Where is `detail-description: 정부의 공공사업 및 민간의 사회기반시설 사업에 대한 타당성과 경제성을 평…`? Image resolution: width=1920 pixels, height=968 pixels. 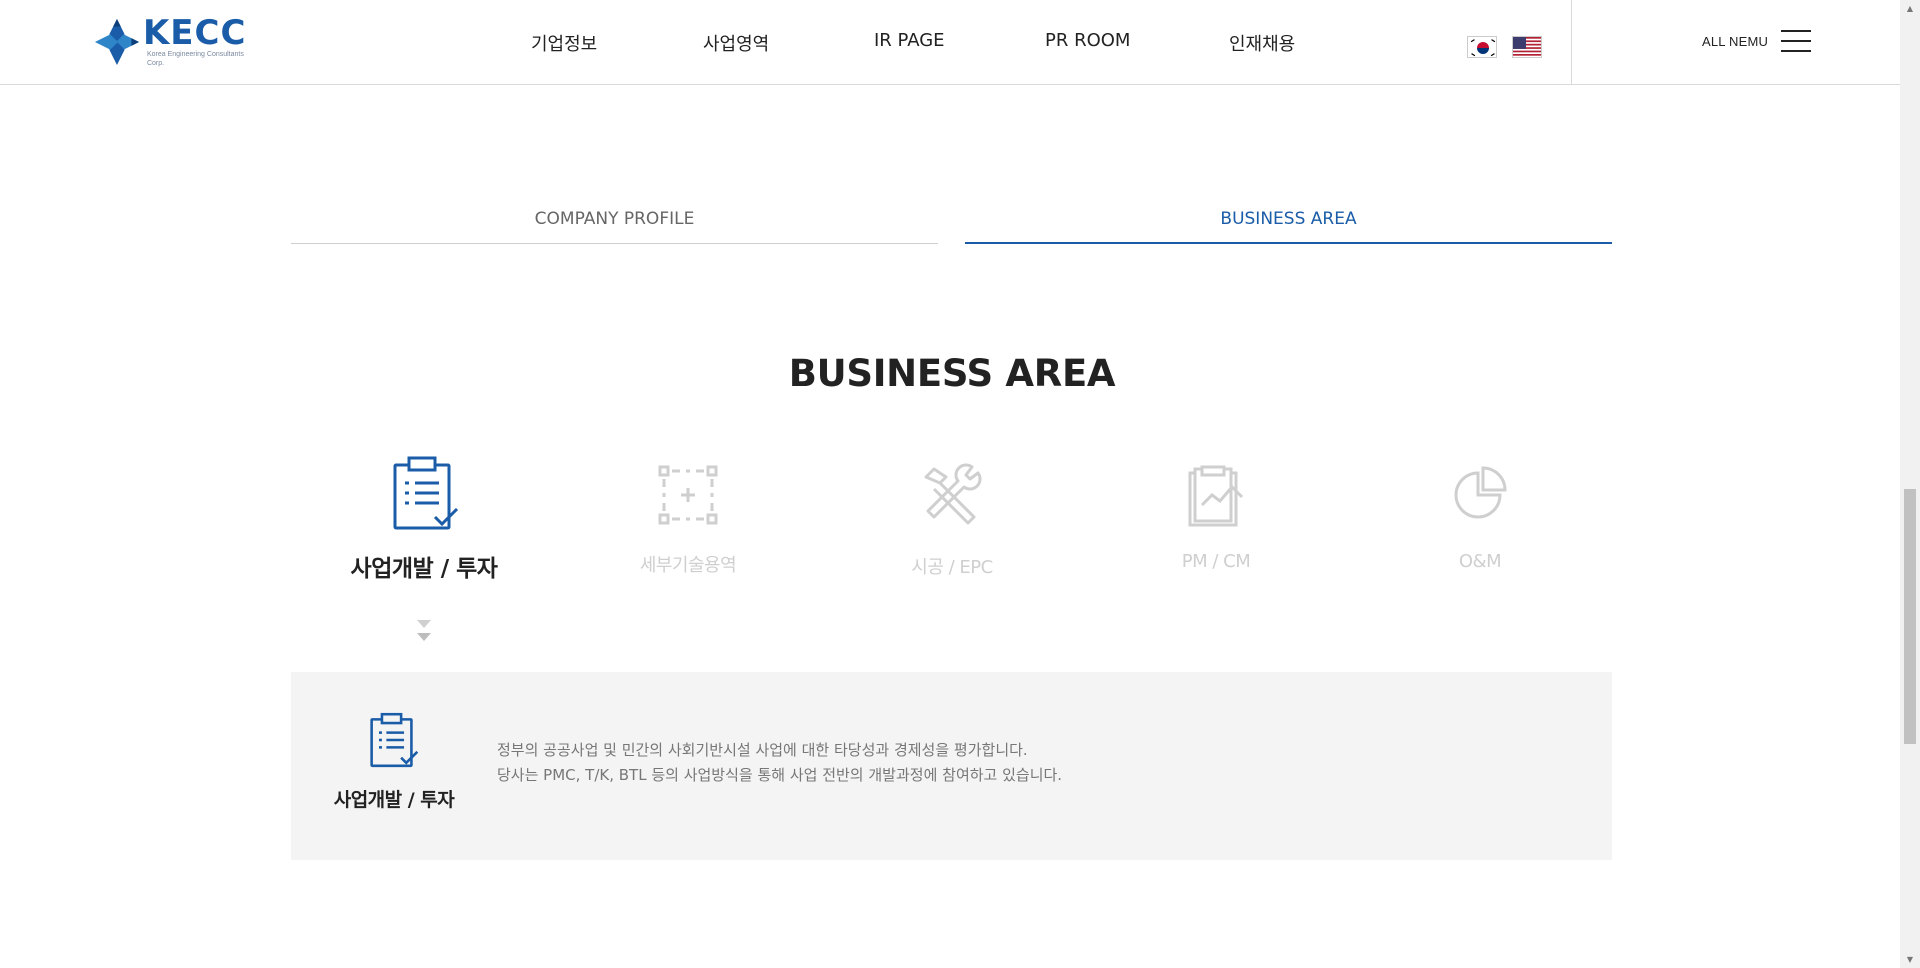
detail-description: 정부의 공공사업 및 민간의 사회기반시설 사업에 대한 타당성과 경제성을 평… is located at coordinates (779, 763).